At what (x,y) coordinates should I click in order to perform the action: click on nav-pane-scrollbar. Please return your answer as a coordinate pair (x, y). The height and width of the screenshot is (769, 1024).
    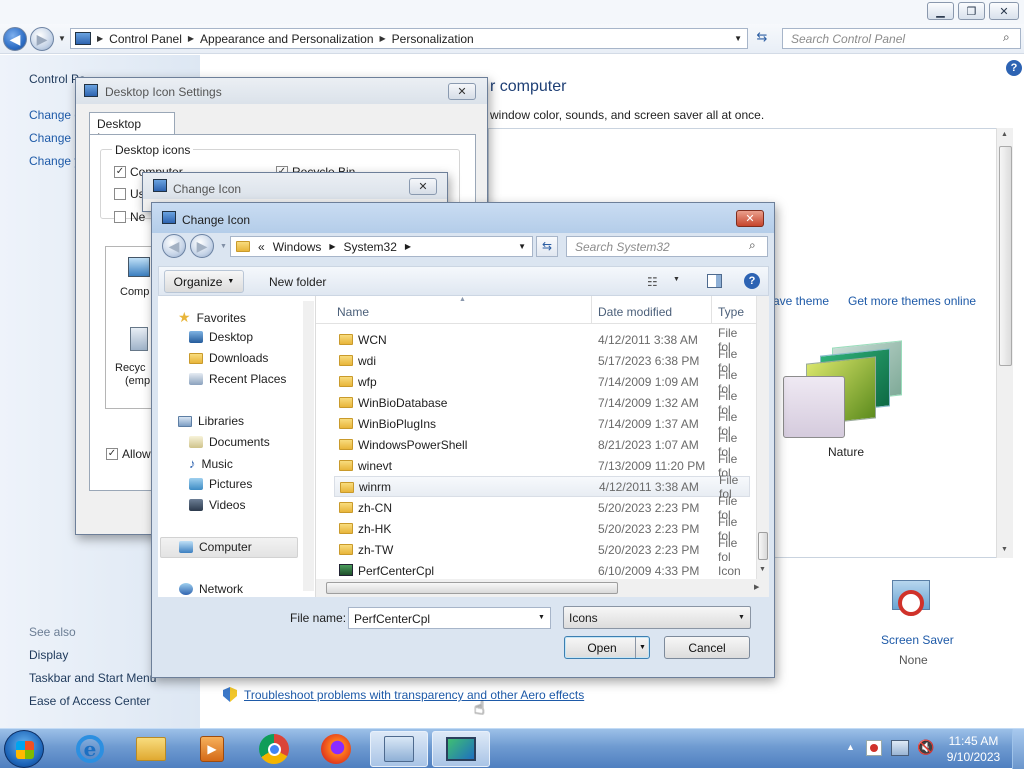
    Looking at the image, I should click on (308, 446).